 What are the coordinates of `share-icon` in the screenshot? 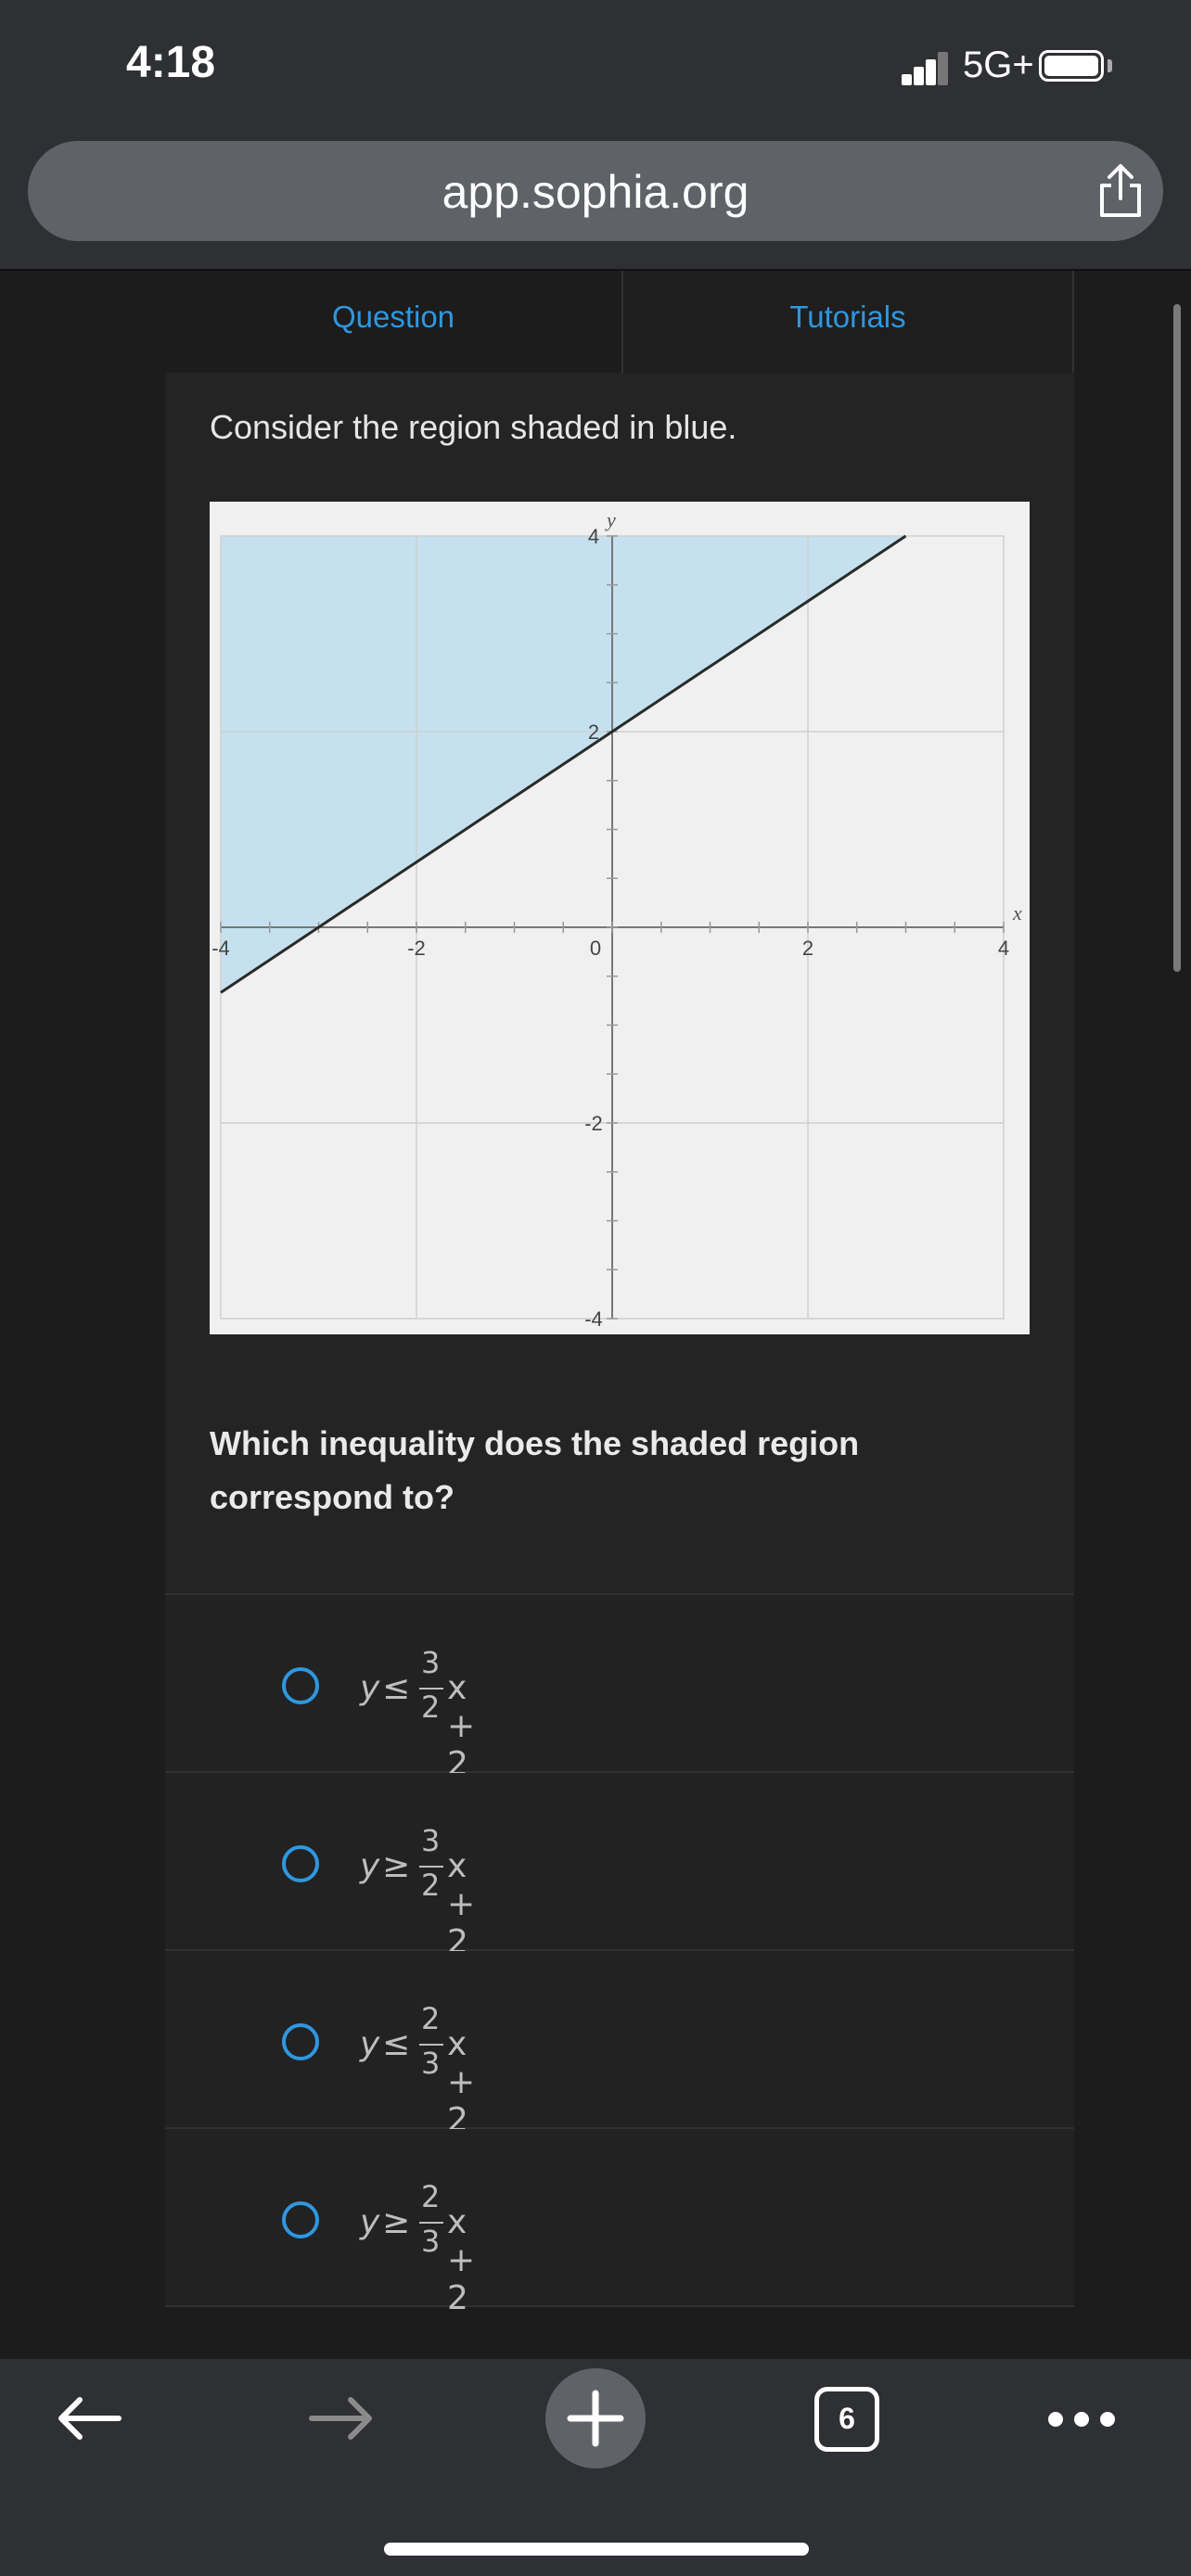 It's located at (1121, 191).